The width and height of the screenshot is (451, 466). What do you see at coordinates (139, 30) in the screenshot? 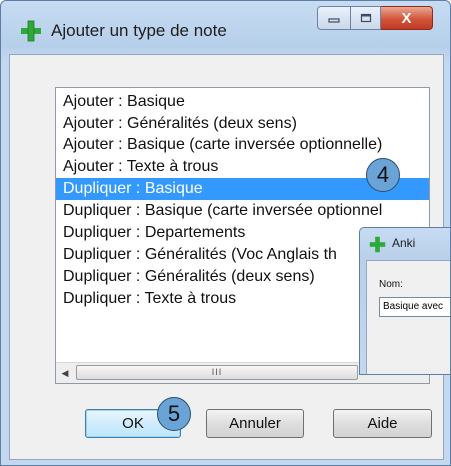
I see `window-title: Ajouter un type de note` at bounding box center [139, 30].